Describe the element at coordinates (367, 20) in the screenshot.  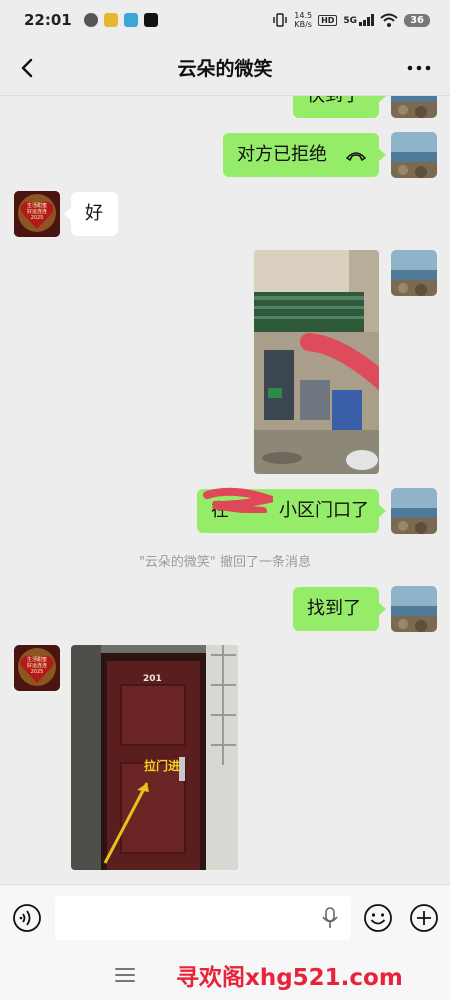
I see `signal-bars-icon` at that location.